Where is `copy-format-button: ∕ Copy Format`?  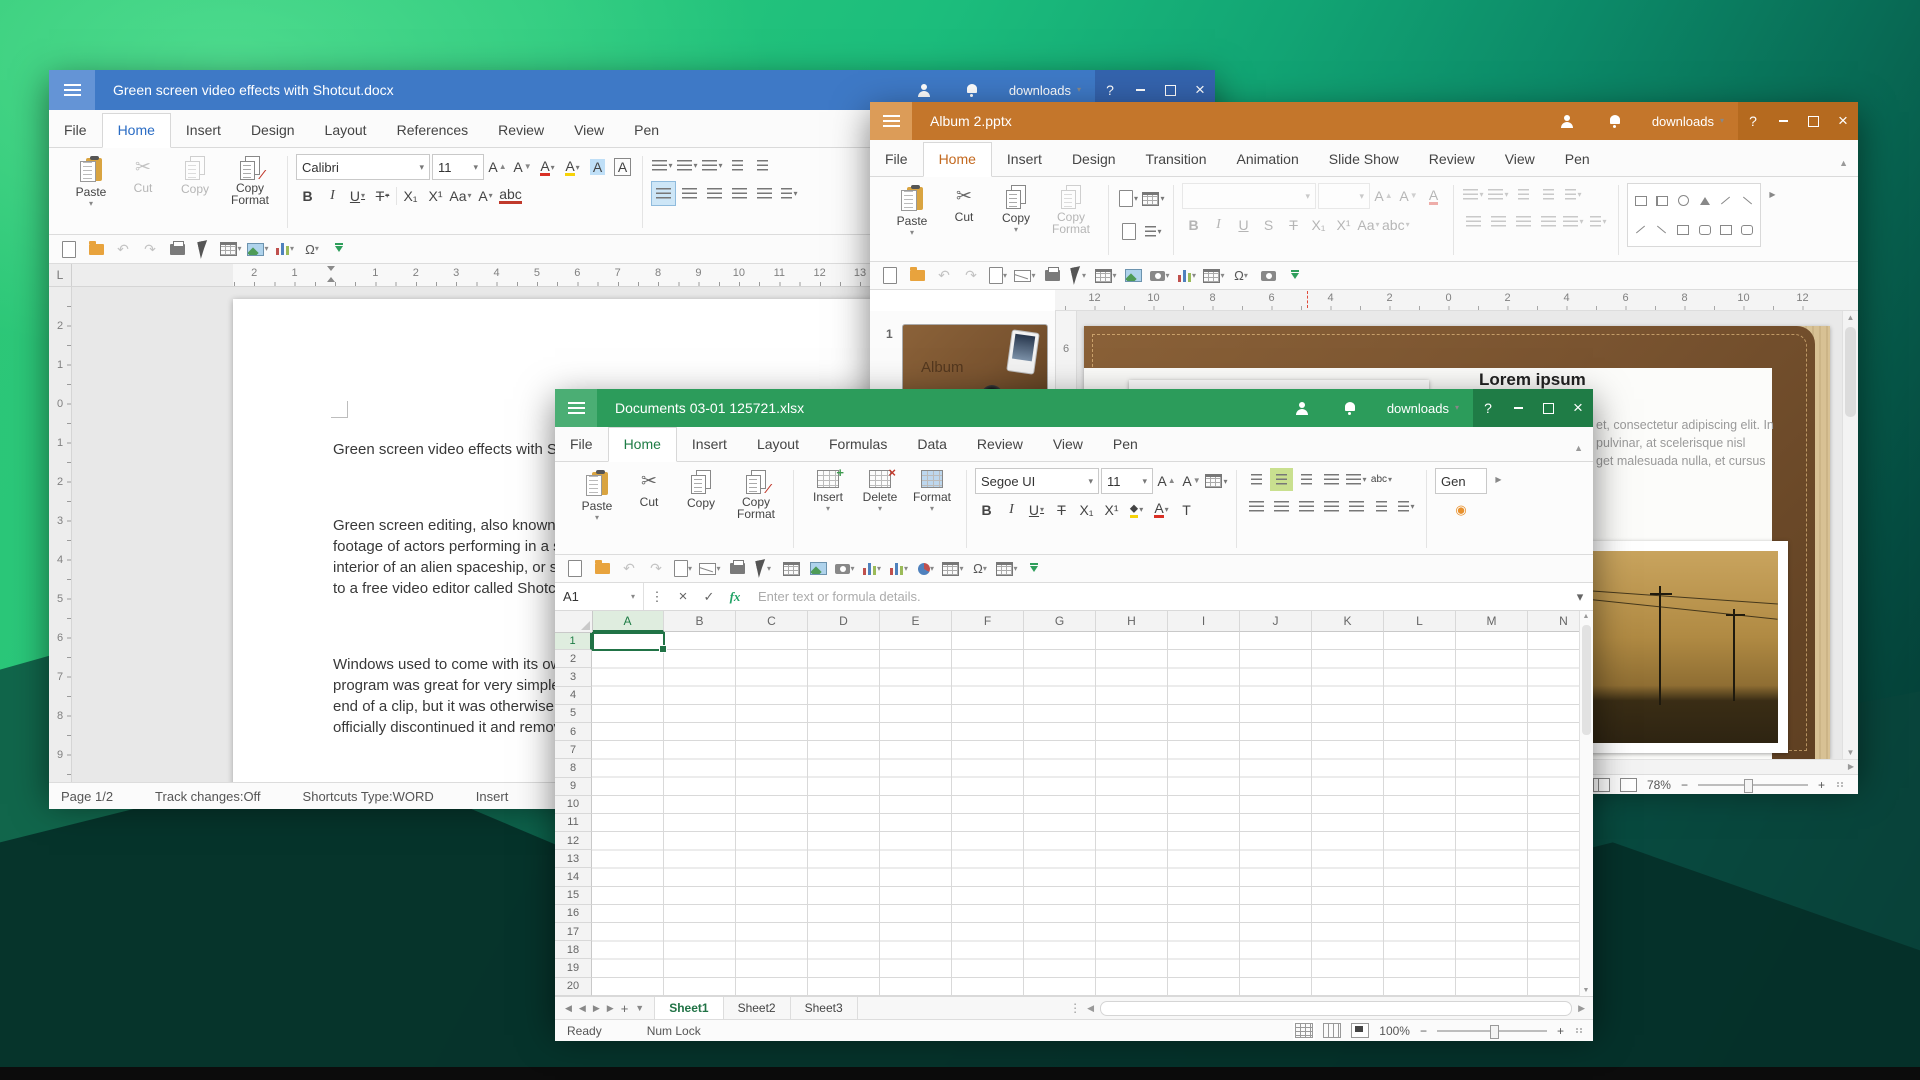
copy-format-button: ∕ Copy Format is located at coordinates (756, 494).